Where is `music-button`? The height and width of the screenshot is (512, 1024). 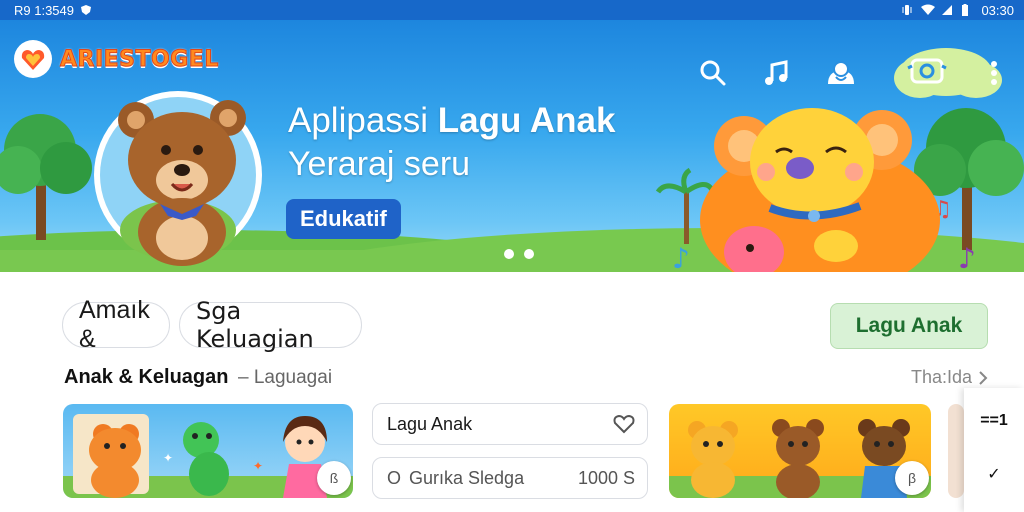
music-button is located at coordinates (777, 73).